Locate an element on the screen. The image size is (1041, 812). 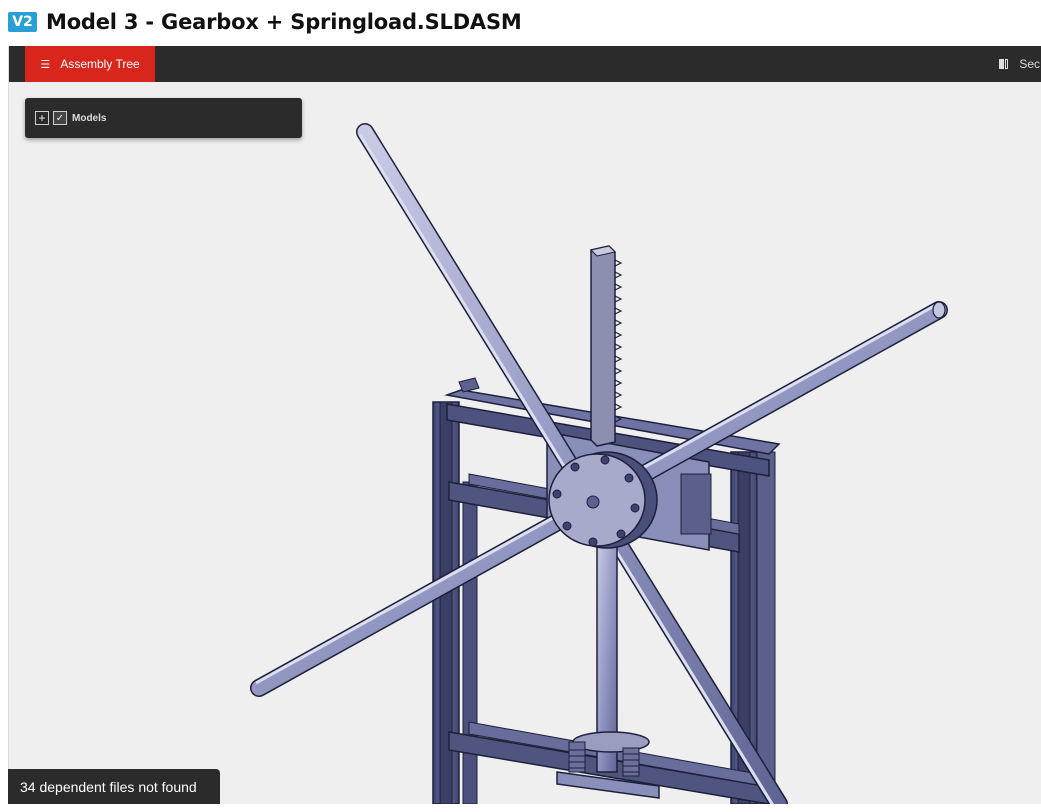
section-button: Sec is located at coordinates (1019, 64).